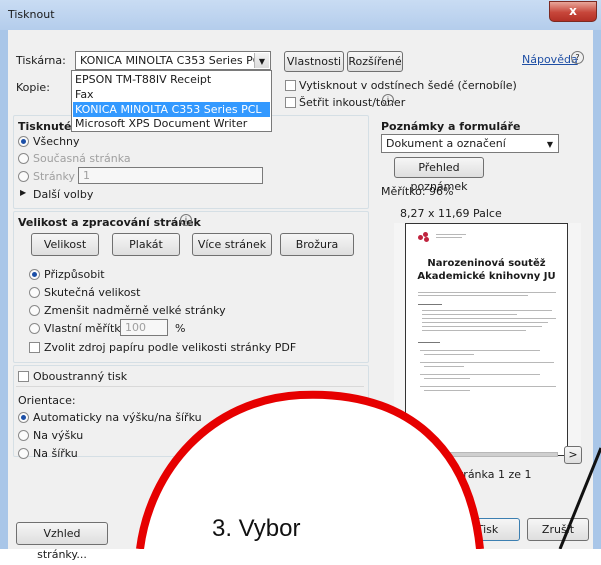 The image size is (601, 565). Describe the element at coordinates (579, 498) in the screenshot. I see `annotation-line` at that location.